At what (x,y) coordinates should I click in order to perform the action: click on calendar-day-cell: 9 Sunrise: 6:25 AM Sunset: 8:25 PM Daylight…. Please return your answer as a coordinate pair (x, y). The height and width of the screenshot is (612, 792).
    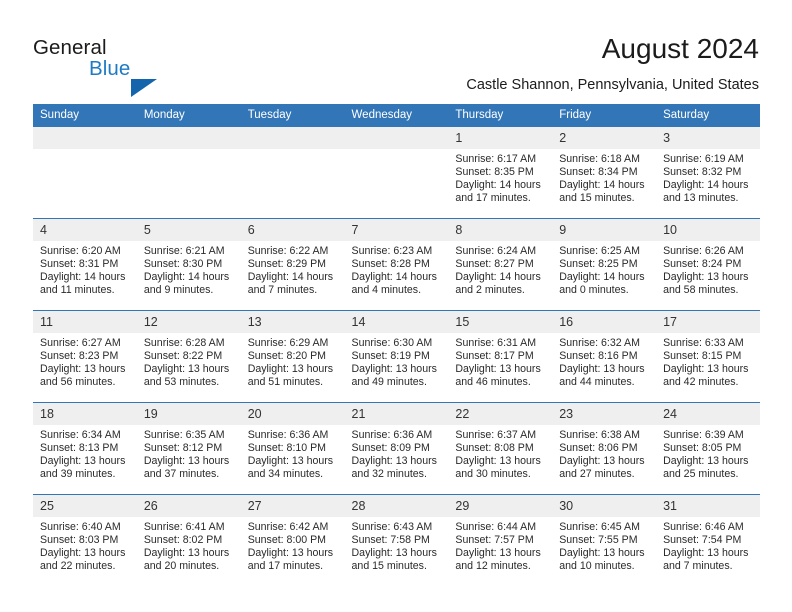
    Looking at the image, I should click on (604, 264).